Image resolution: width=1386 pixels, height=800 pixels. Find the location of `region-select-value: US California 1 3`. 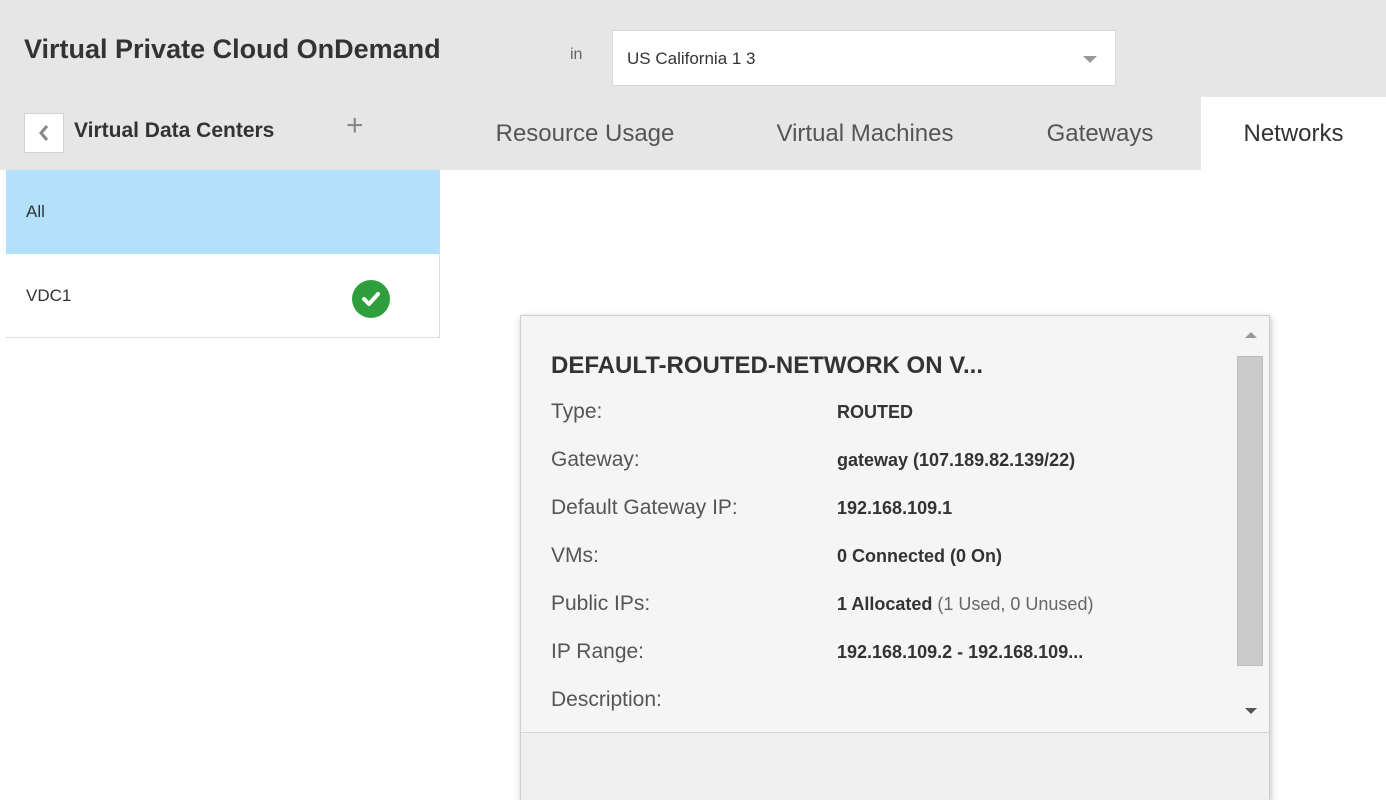

region-select-value: US California 1 3 is located at coordinates (691, 58).